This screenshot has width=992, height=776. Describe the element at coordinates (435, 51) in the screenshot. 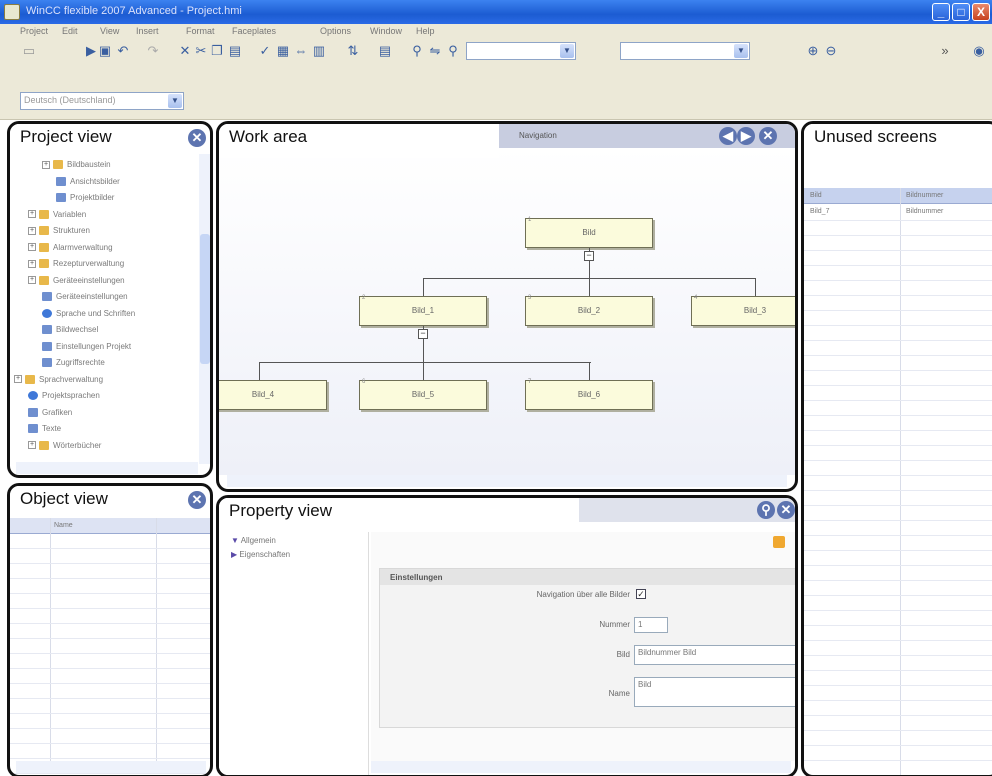

I see `replace-icon: ⇋` at that location.